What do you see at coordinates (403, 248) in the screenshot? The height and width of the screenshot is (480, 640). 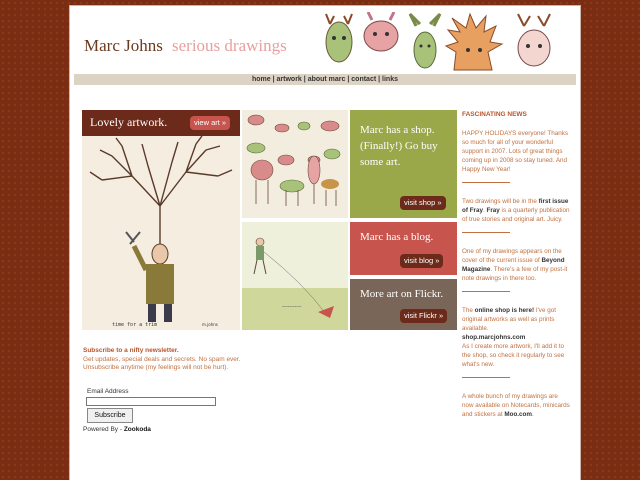 I see `blog-tile: Marc has a blog. visit blog »` at bounding box center [403, 248].